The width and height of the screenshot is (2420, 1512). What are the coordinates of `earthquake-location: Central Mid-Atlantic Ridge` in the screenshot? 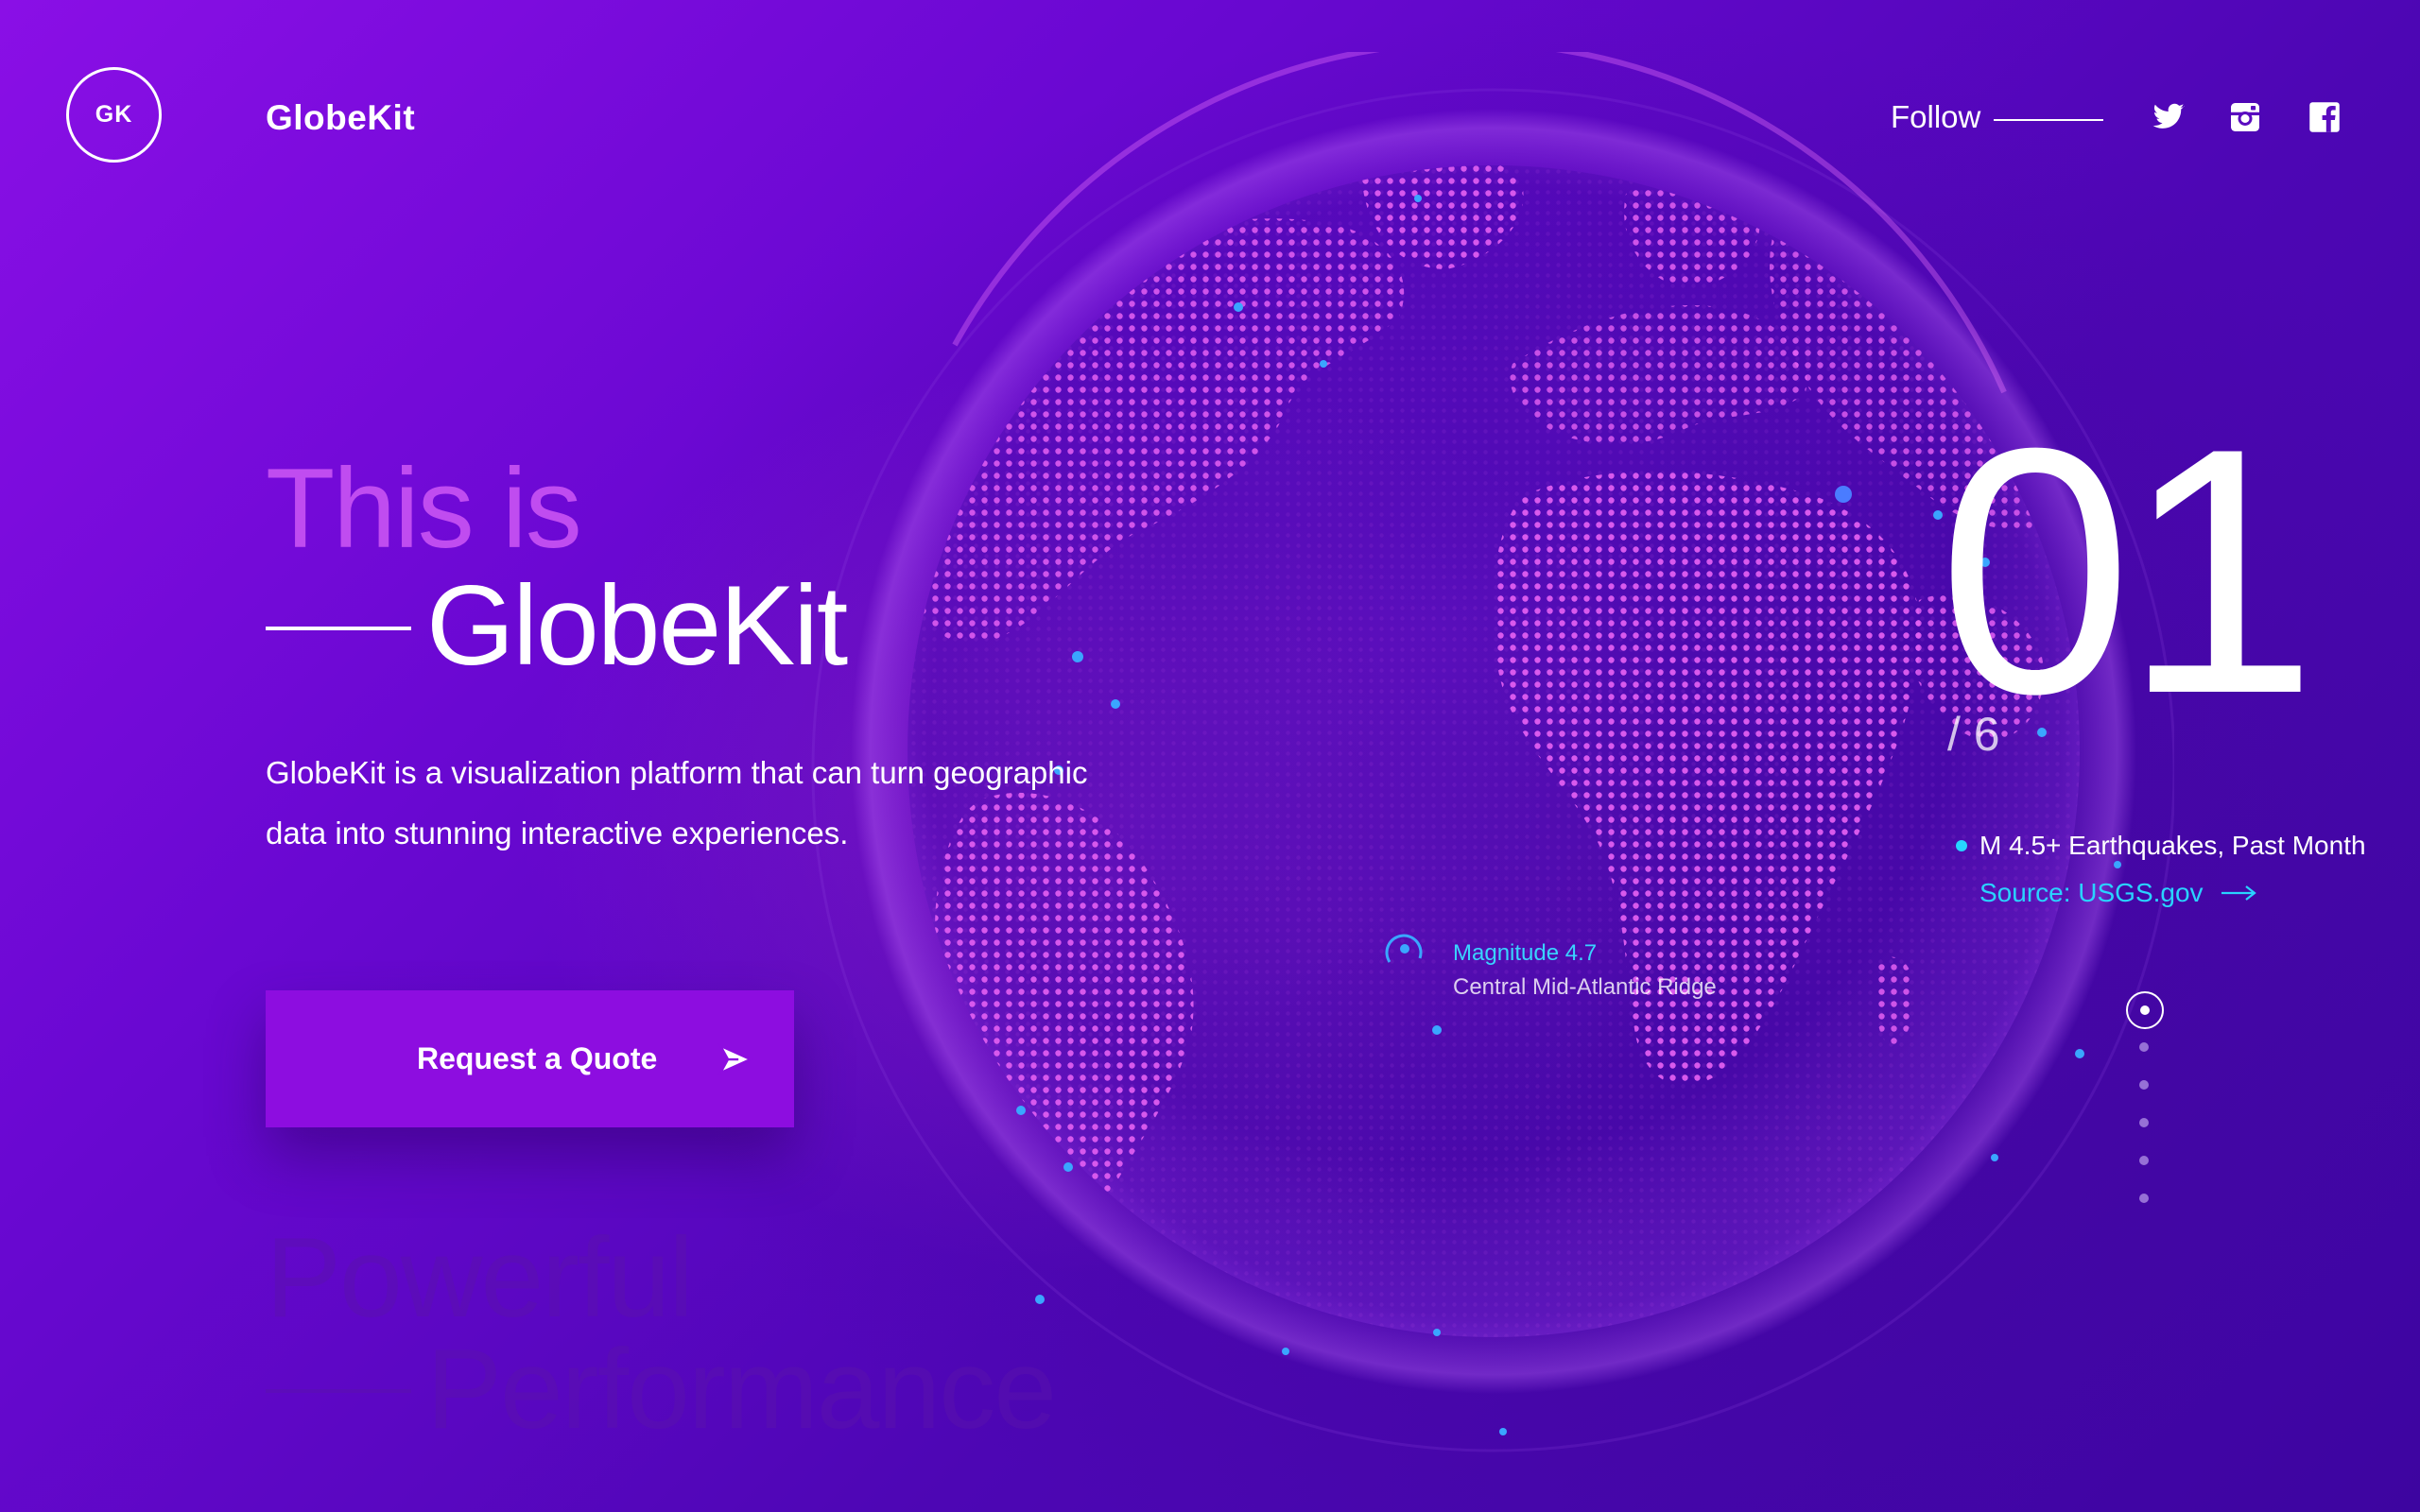 It's located at (1585, 987).